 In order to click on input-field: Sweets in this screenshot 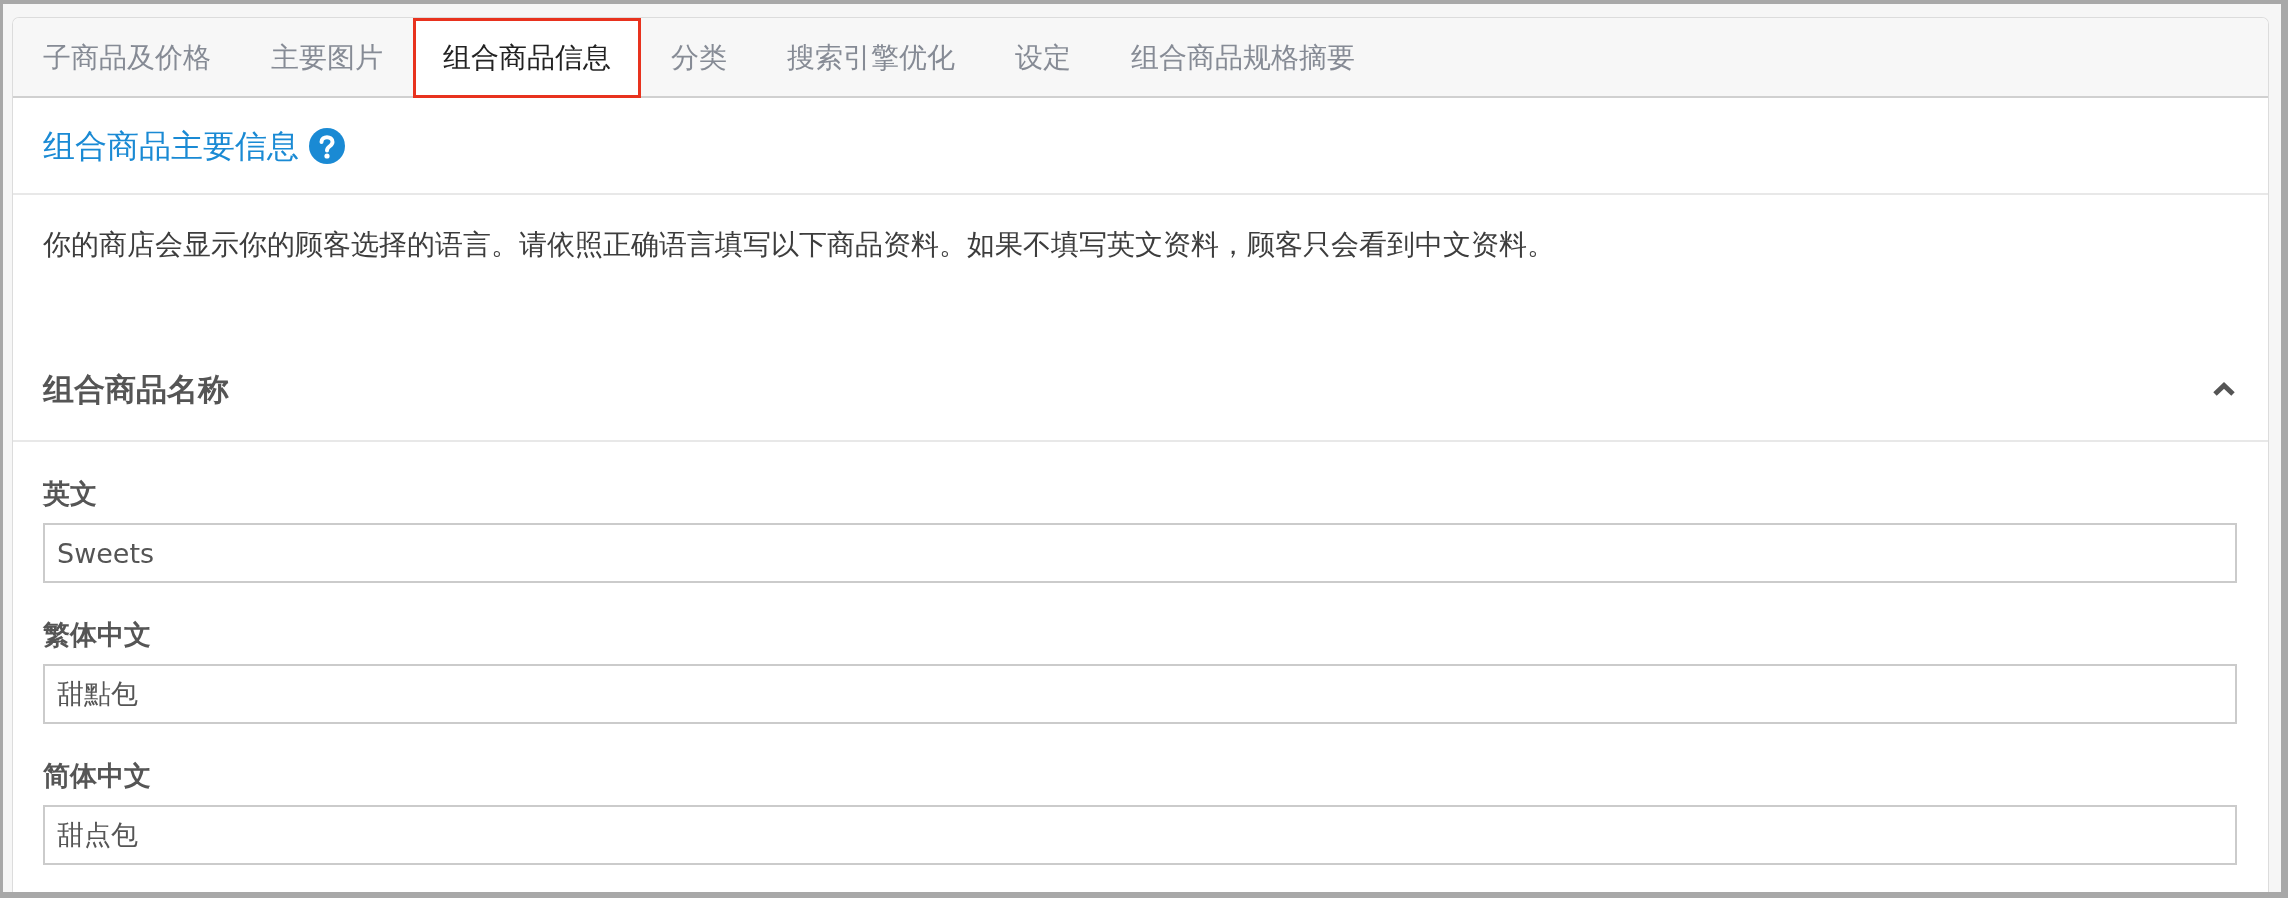, I will do `click(1140, 553)`.